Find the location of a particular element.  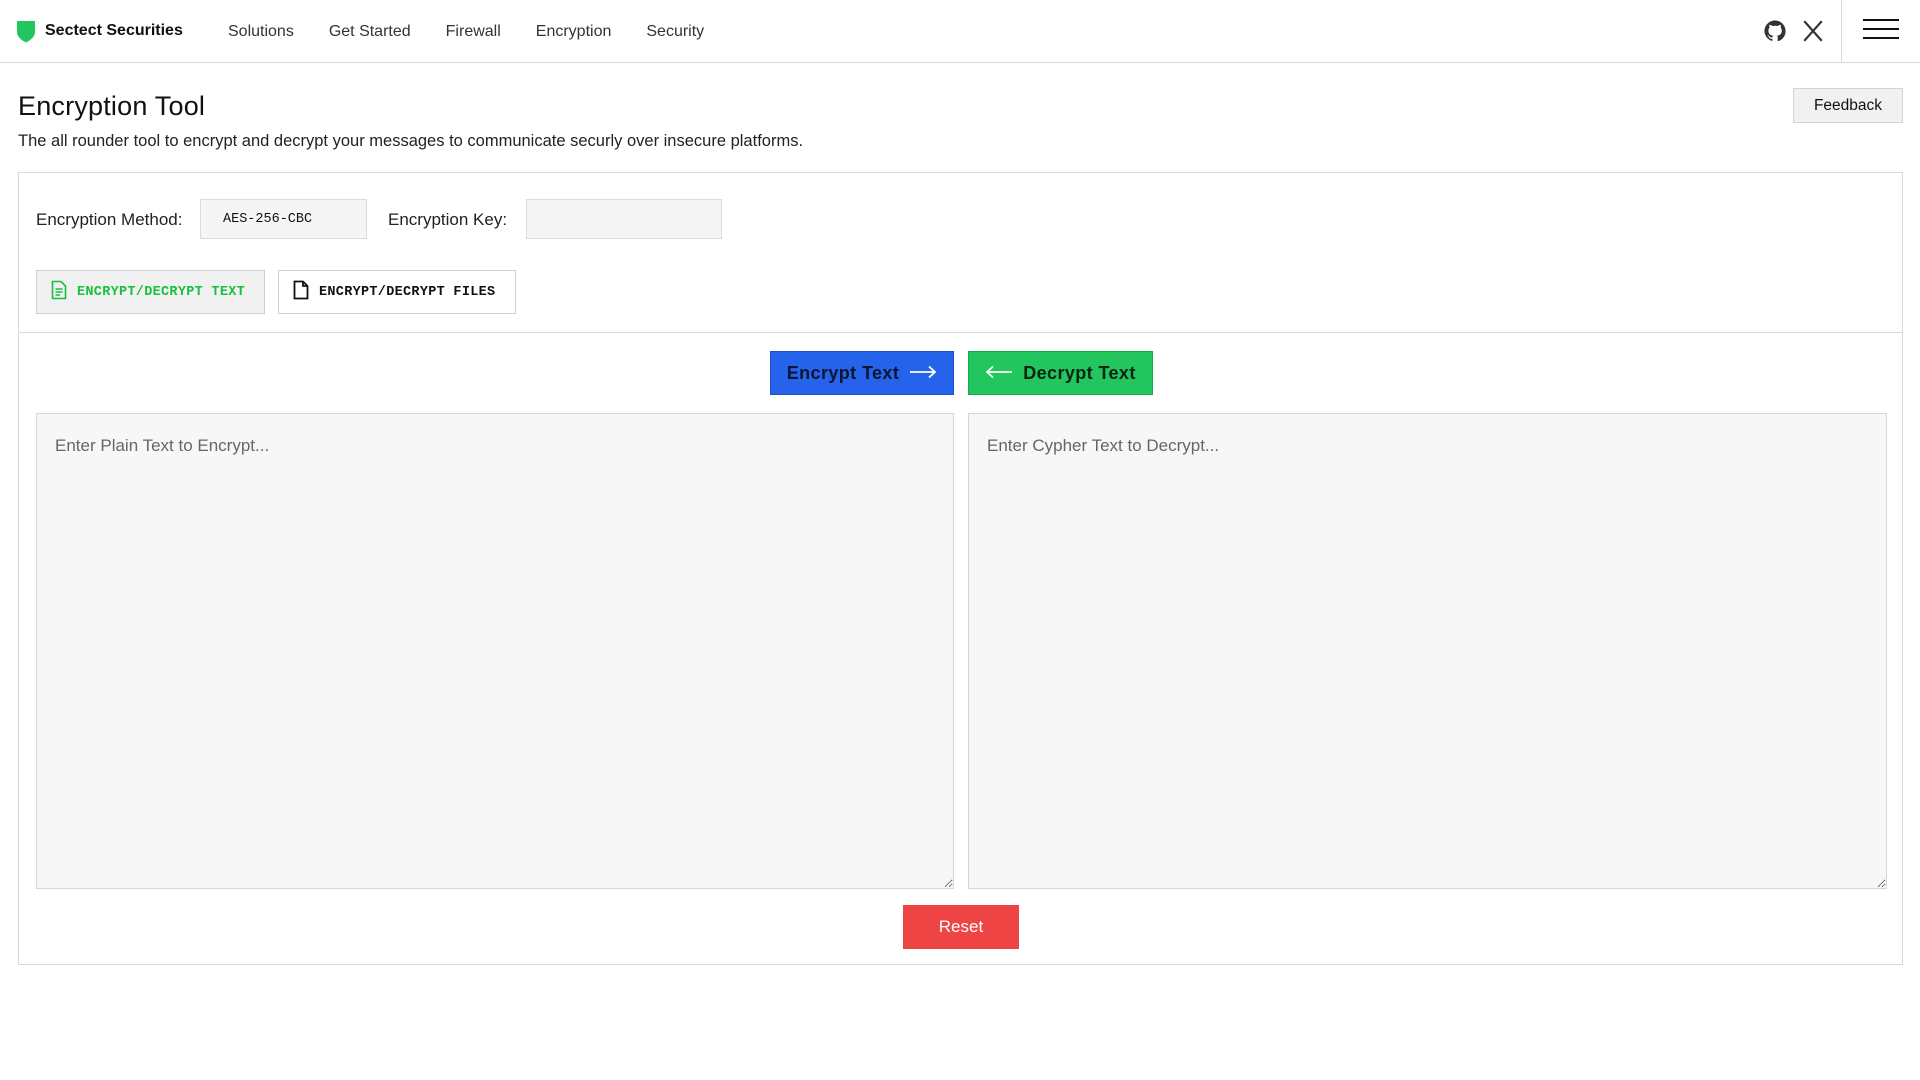

encryption-method-label: Encryption Method: is located at coordinates (109, 219).